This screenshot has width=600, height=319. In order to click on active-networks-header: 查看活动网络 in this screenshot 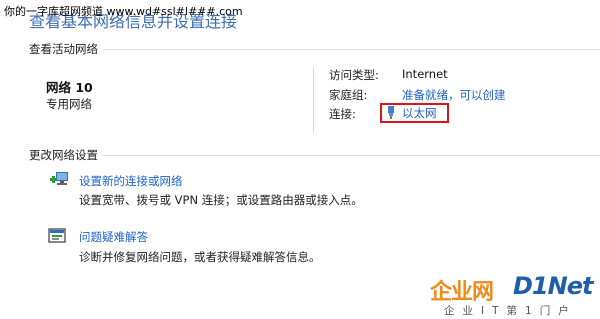, I will do `click(63, 49)`.